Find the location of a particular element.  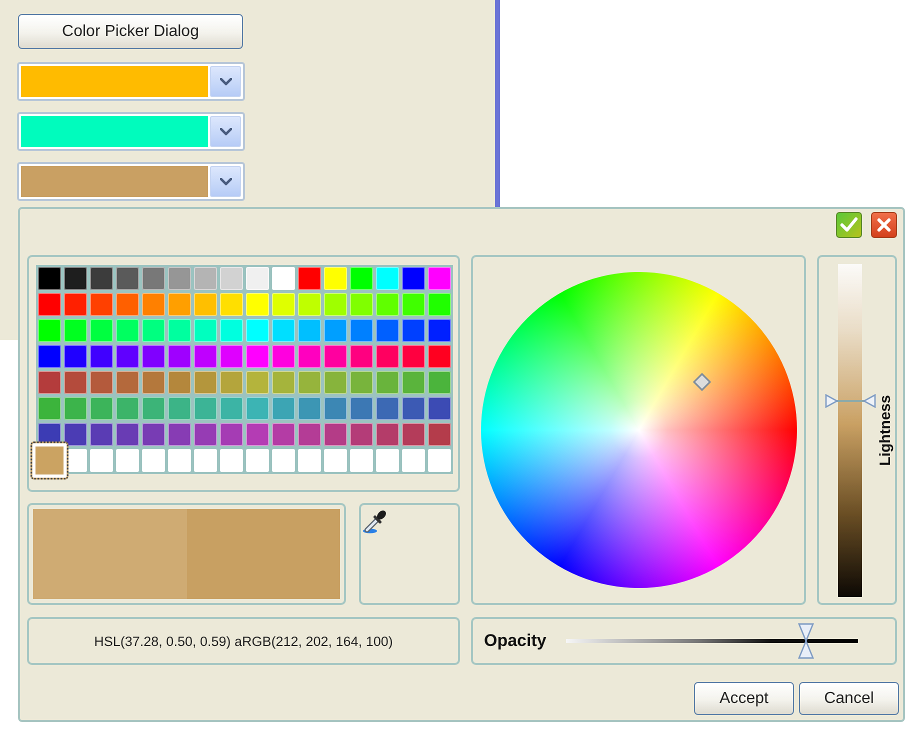

diamond-marker-icon is located at coordinates (701, 382).